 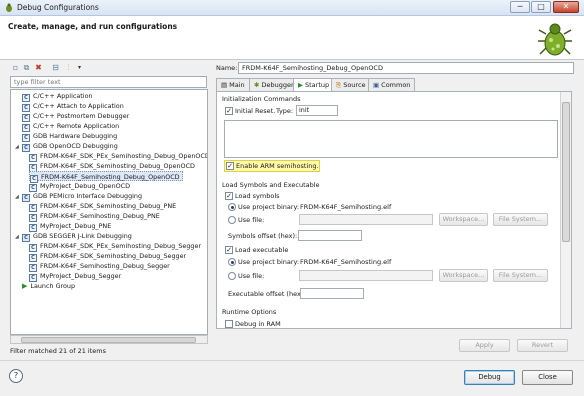 What do you see at coordinates (339, 85) in the screenshot?
I see `source-tab-icon: ⎘` at bounding box center [339, 85].